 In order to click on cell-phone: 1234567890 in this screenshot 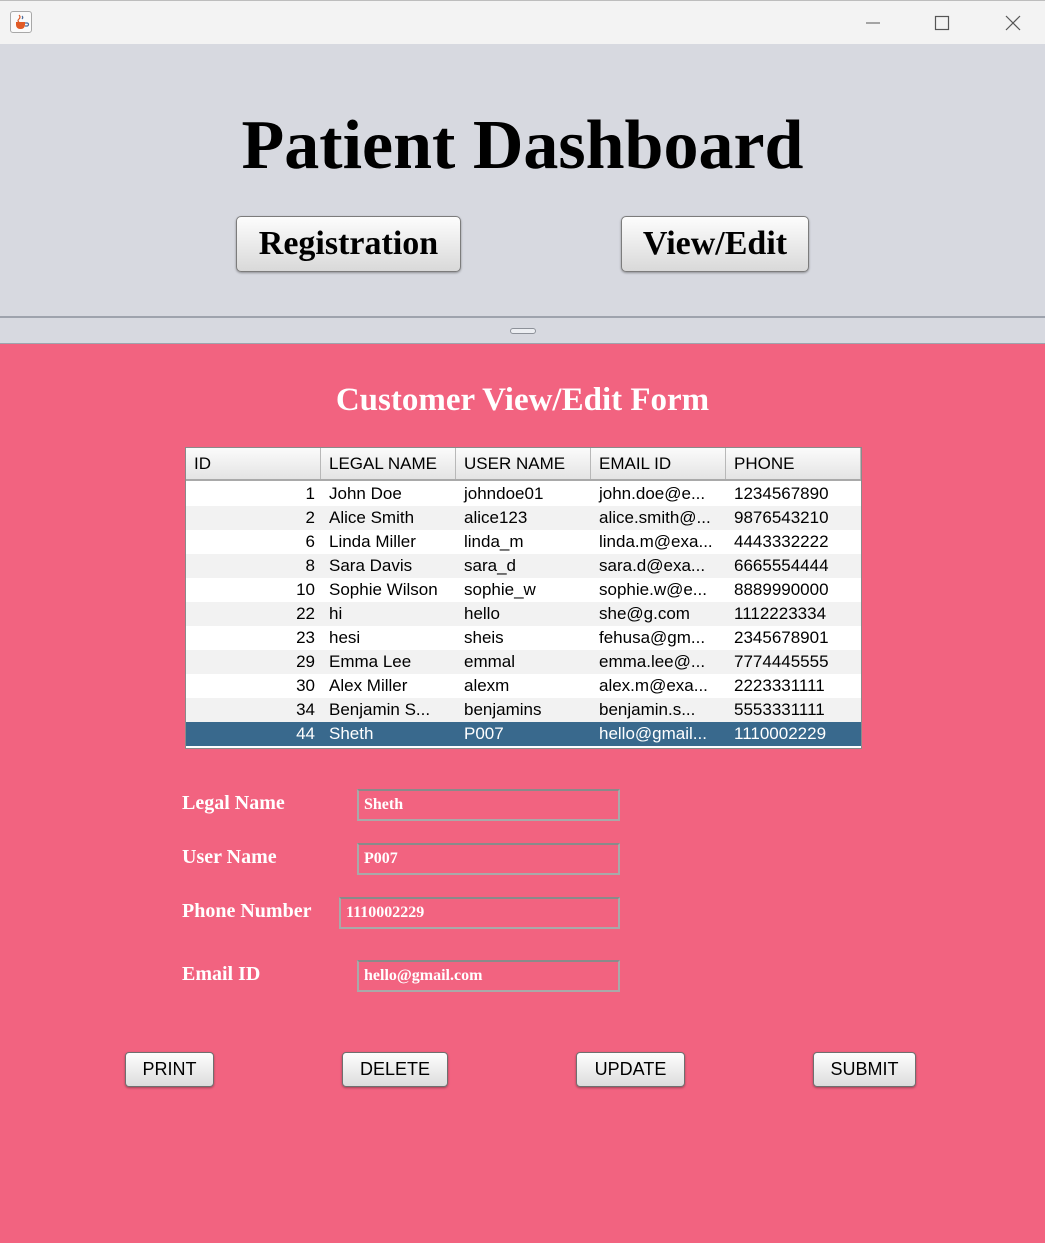, I will do `click(781, 493)`.